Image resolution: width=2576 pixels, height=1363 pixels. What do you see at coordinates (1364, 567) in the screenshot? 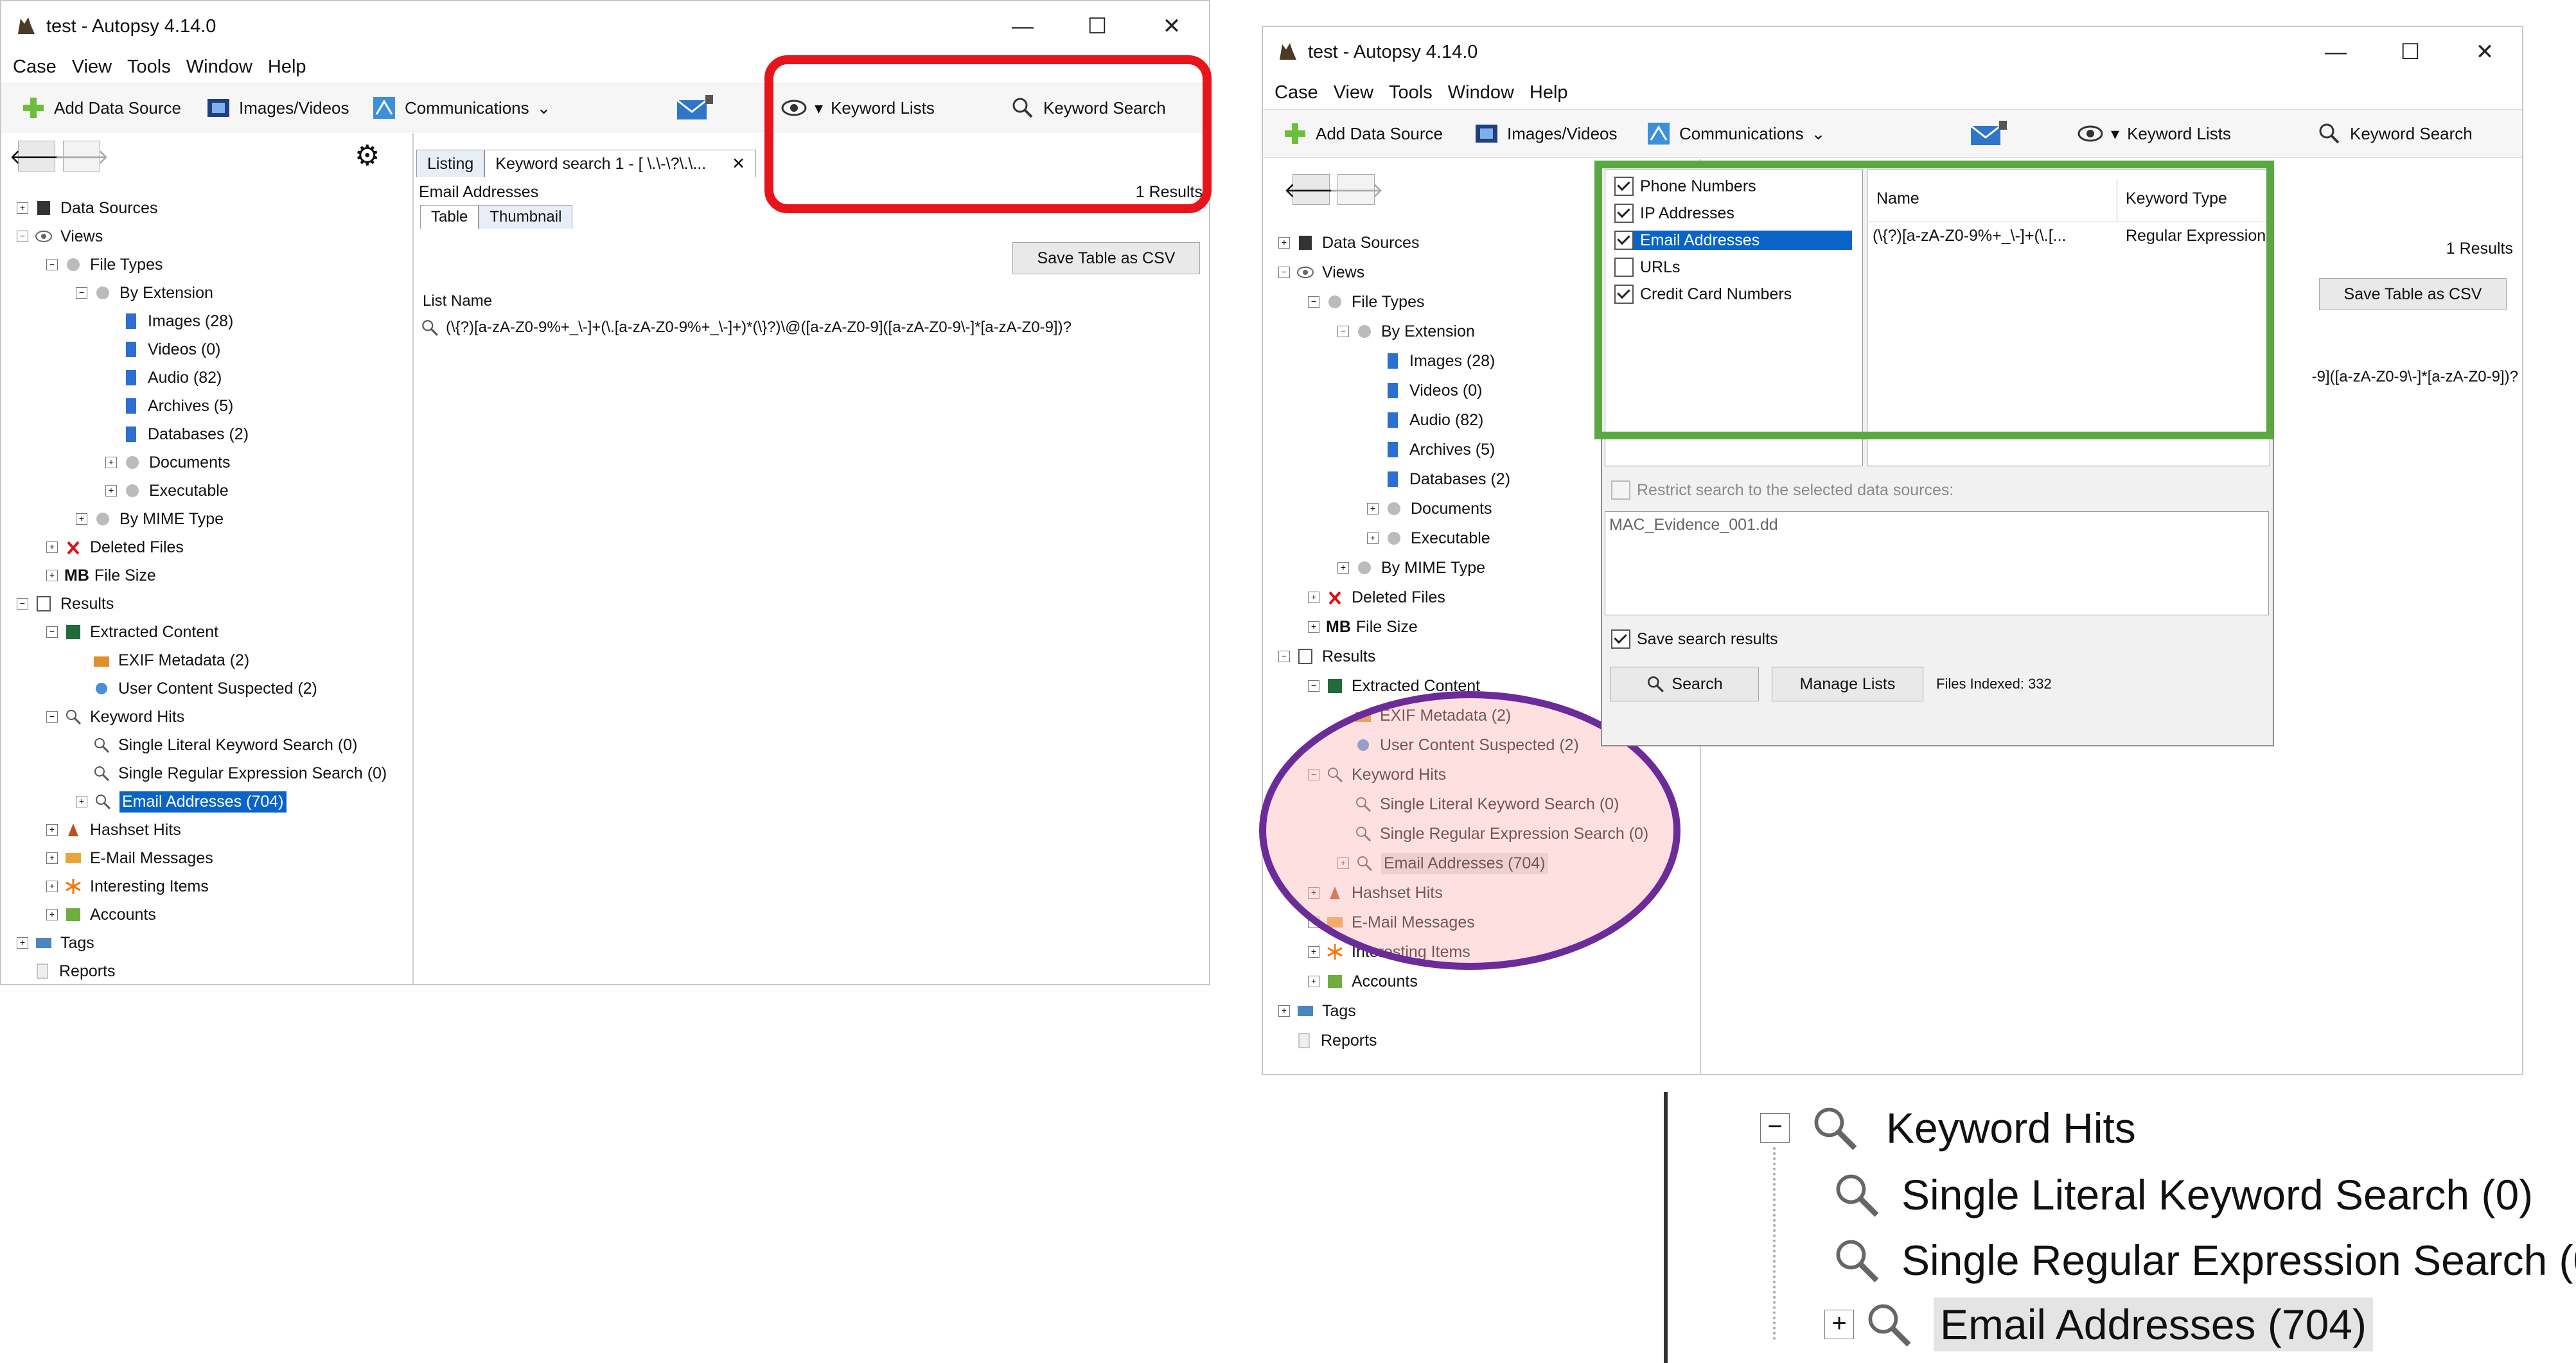
I see `file-types-icon` at bounding box center [1364, 567].